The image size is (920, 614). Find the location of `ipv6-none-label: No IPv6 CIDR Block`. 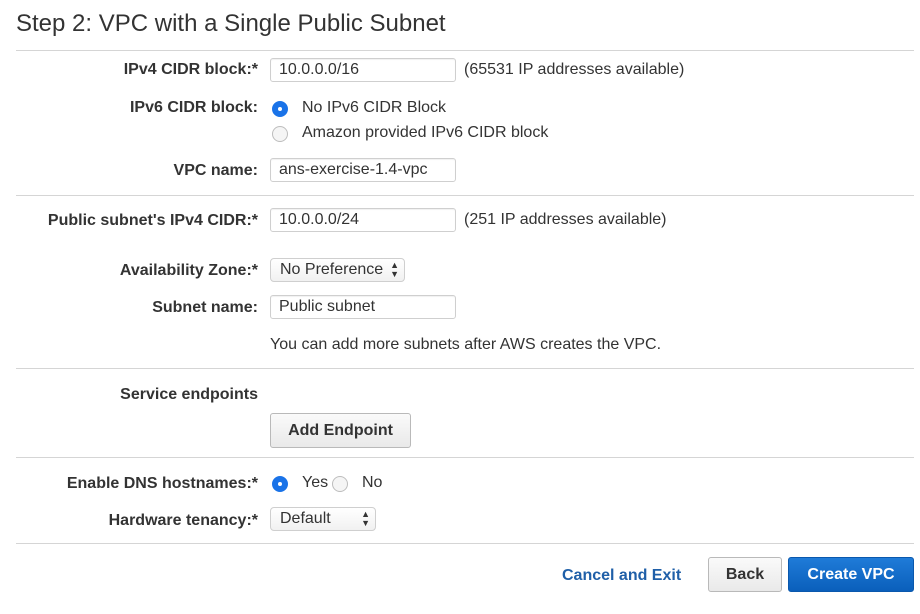

ipv6-none-label: No IPv6 CIDR Block is located at coordinates (374, 107).